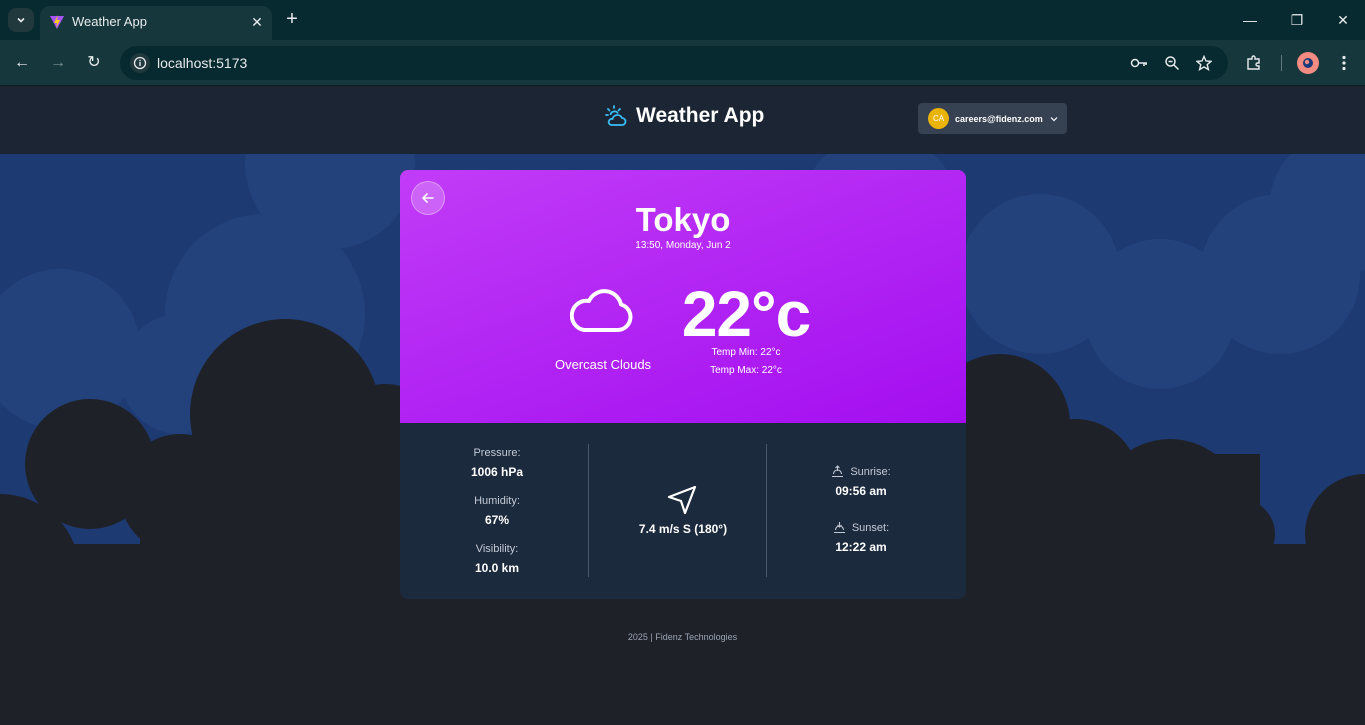 Image resolution: width=1365 pixels, height=725 pixels. Describe the element at coordinates (1343, 20) in the screenshot. I see `close-window-button: ✕` at that location.